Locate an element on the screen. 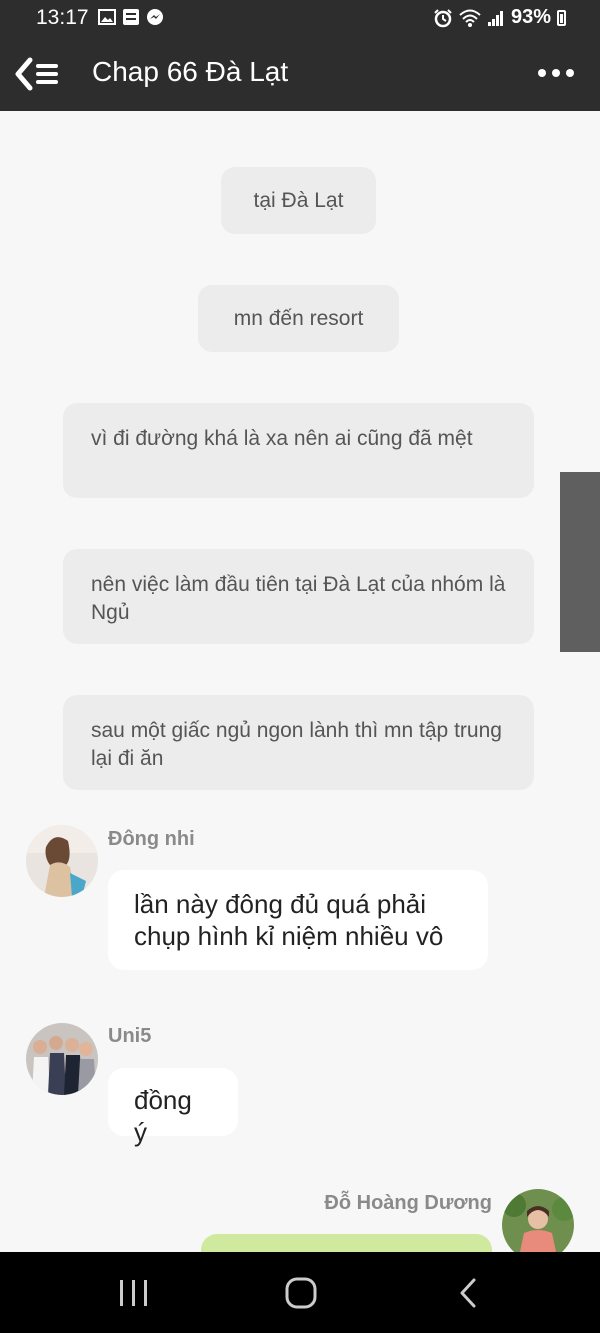 This screenshot has width=600, height=1333. home-icon is located at coordinates (301, 1293).